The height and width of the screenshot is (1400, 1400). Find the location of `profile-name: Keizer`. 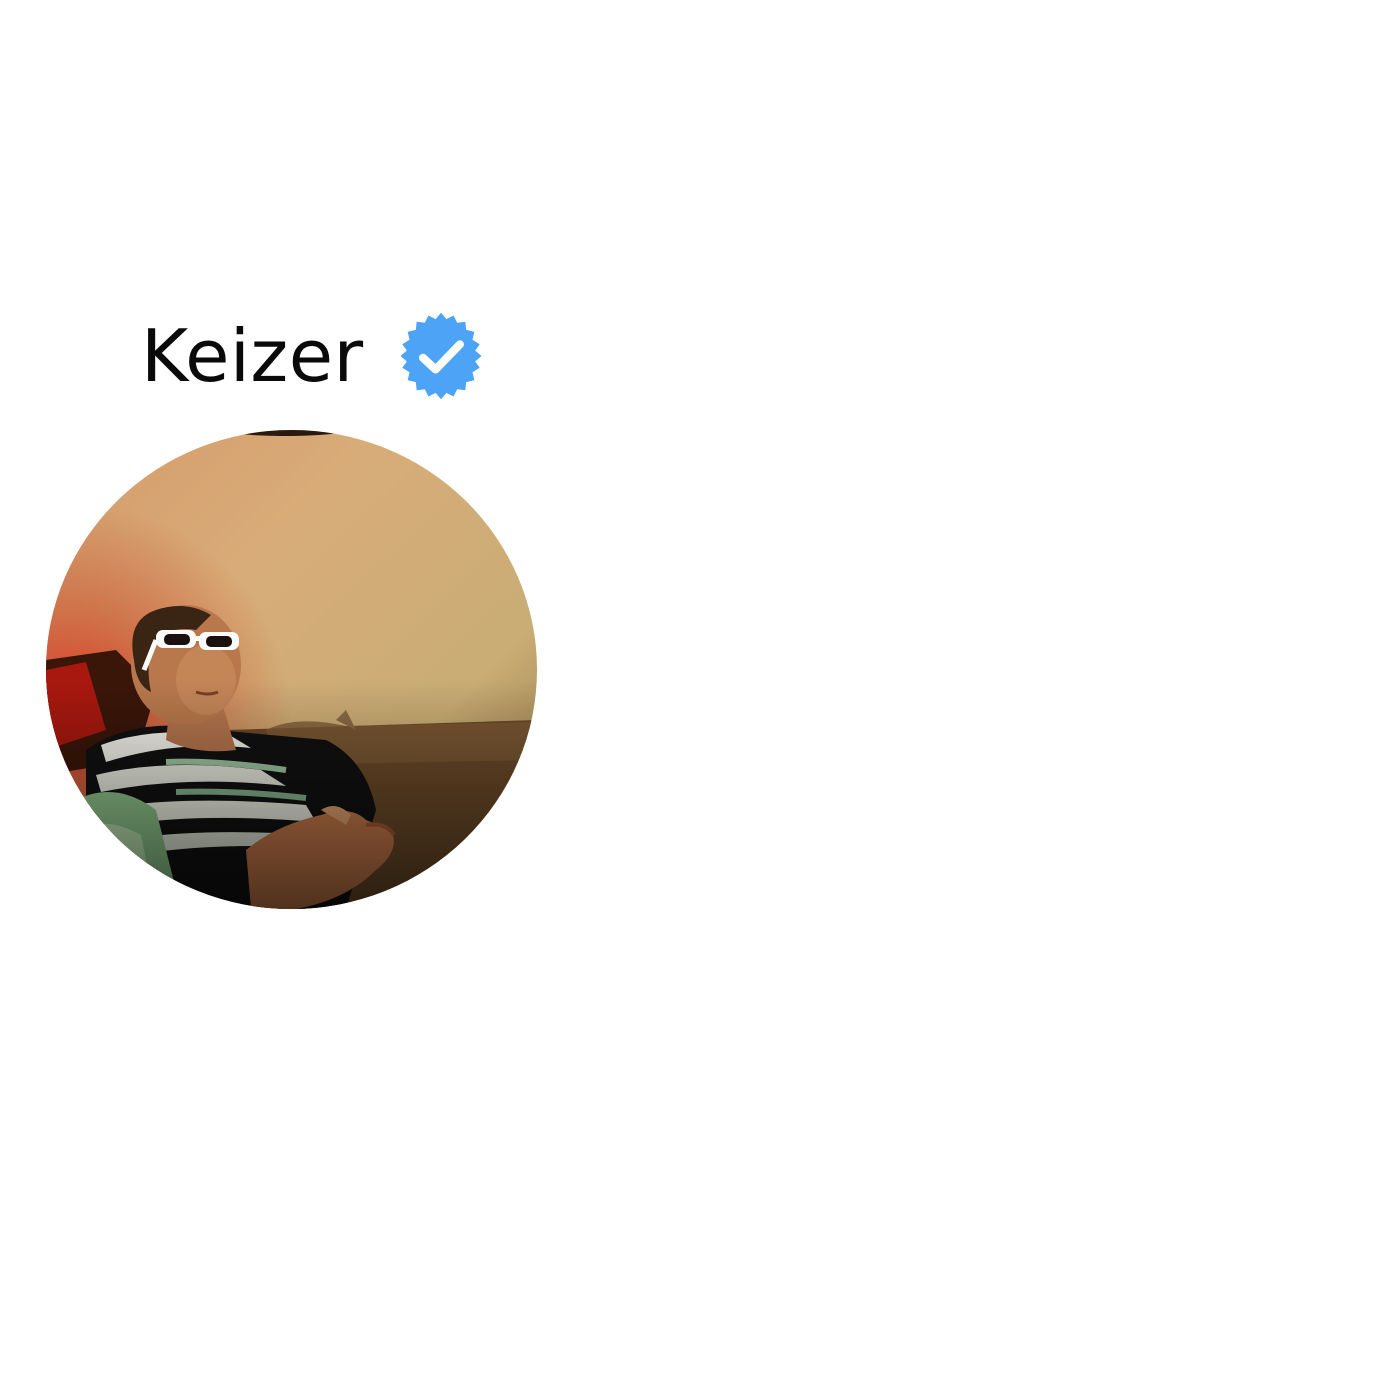

profile-name: Keizer is located at coordinates (252, 356).